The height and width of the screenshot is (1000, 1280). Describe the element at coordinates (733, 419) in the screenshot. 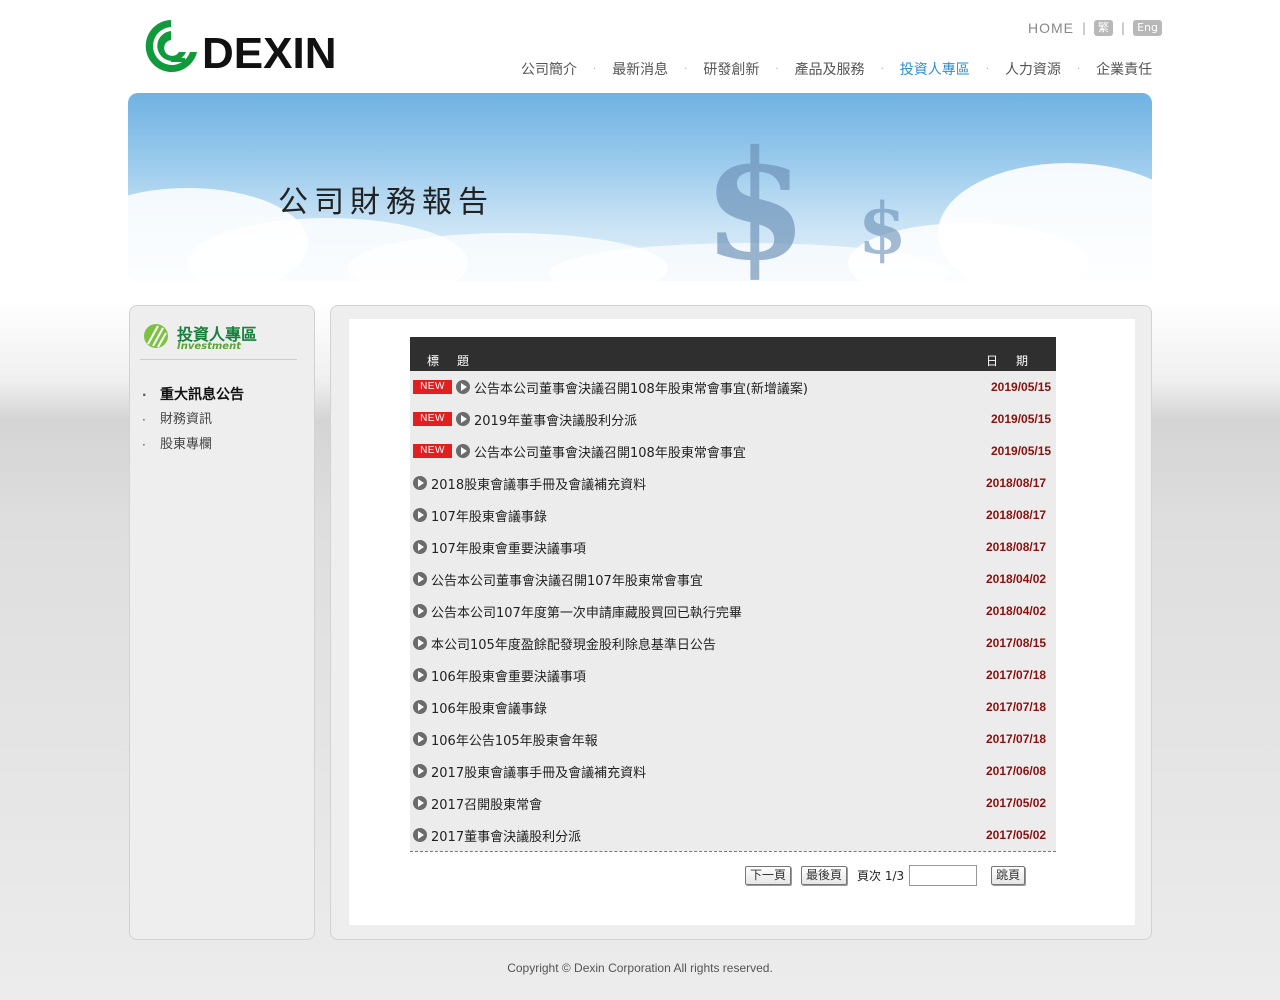

I see `table-row: NEW 2019年董事會決議股利分派 2019/05/15` at that location.